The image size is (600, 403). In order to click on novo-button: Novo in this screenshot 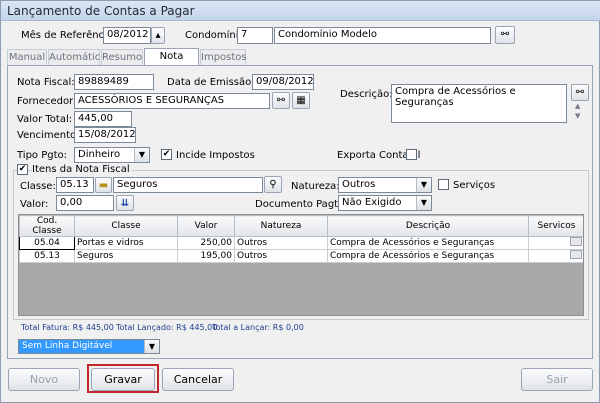, I will do `click(44, 379)`.